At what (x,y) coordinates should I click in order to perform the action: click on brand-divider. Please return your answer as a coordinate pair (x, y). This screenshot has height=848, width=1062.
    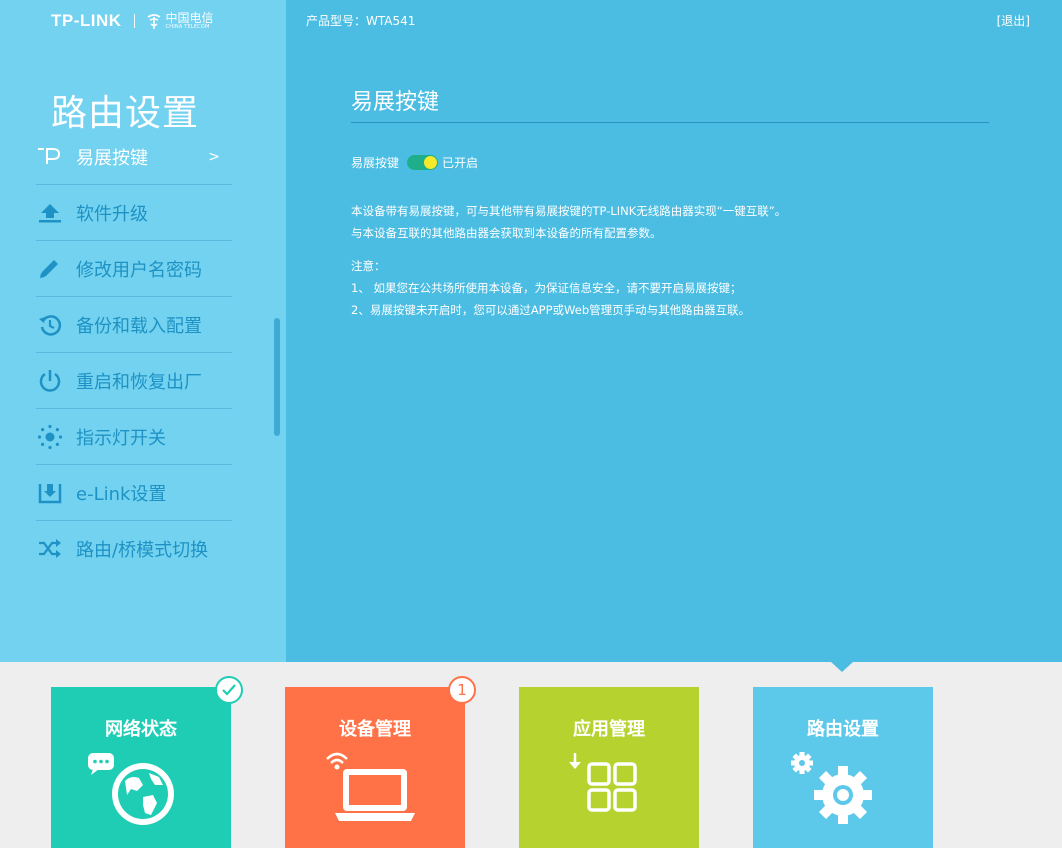
    Looking at the image, I should click on (134, 21).